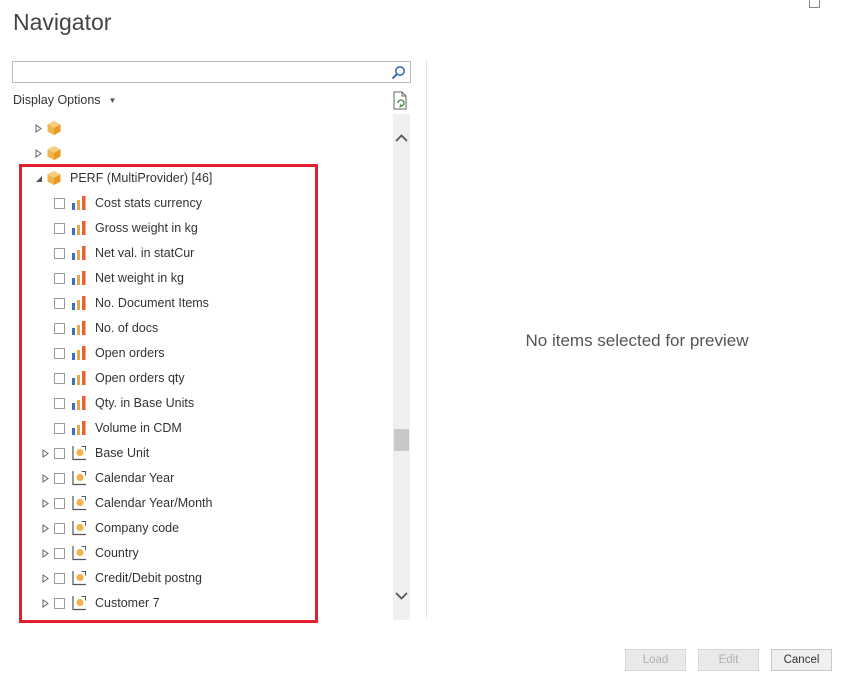 The height and width of the screenshot is (679, 841). Describe the element at coordinates (398, 72) in the screenshot. I see `search-icon` at that location.